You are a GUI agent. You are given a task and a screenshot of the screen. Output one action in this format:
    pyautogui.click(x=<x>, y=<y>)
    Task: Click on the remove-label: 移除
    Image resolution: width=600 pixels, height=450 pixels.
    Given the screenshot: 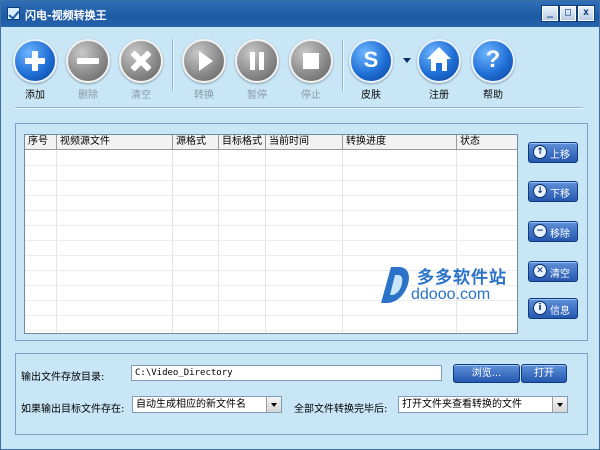 What is the action you would take?
    pyautogui.click(x=560, y=234)
    